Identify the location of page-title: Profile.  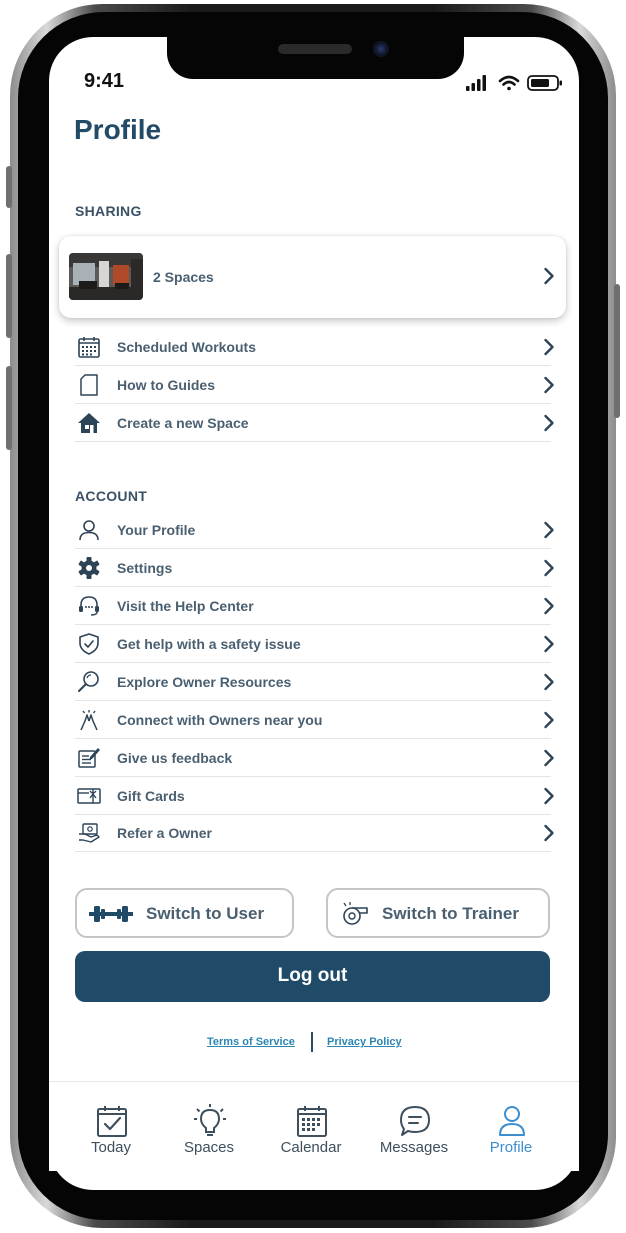
(118, 129).